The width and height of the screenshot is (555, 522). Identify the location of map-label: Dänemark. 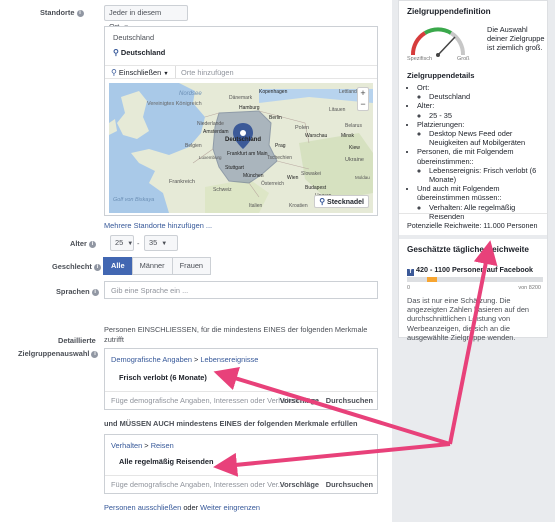
(241, 98).